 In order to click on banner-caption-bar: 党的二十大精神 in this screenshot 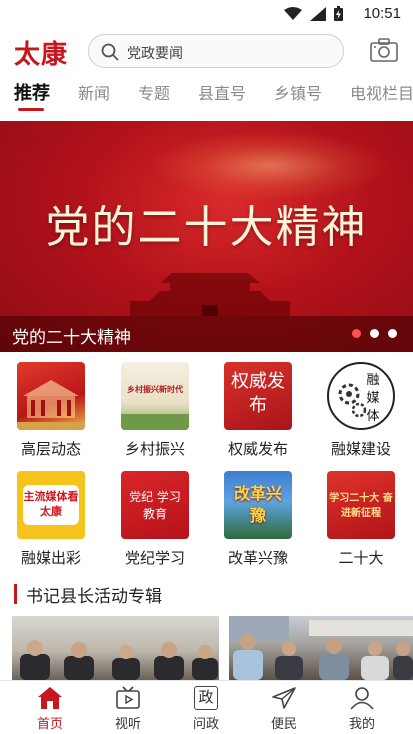, I will do `click(206, 334)`.